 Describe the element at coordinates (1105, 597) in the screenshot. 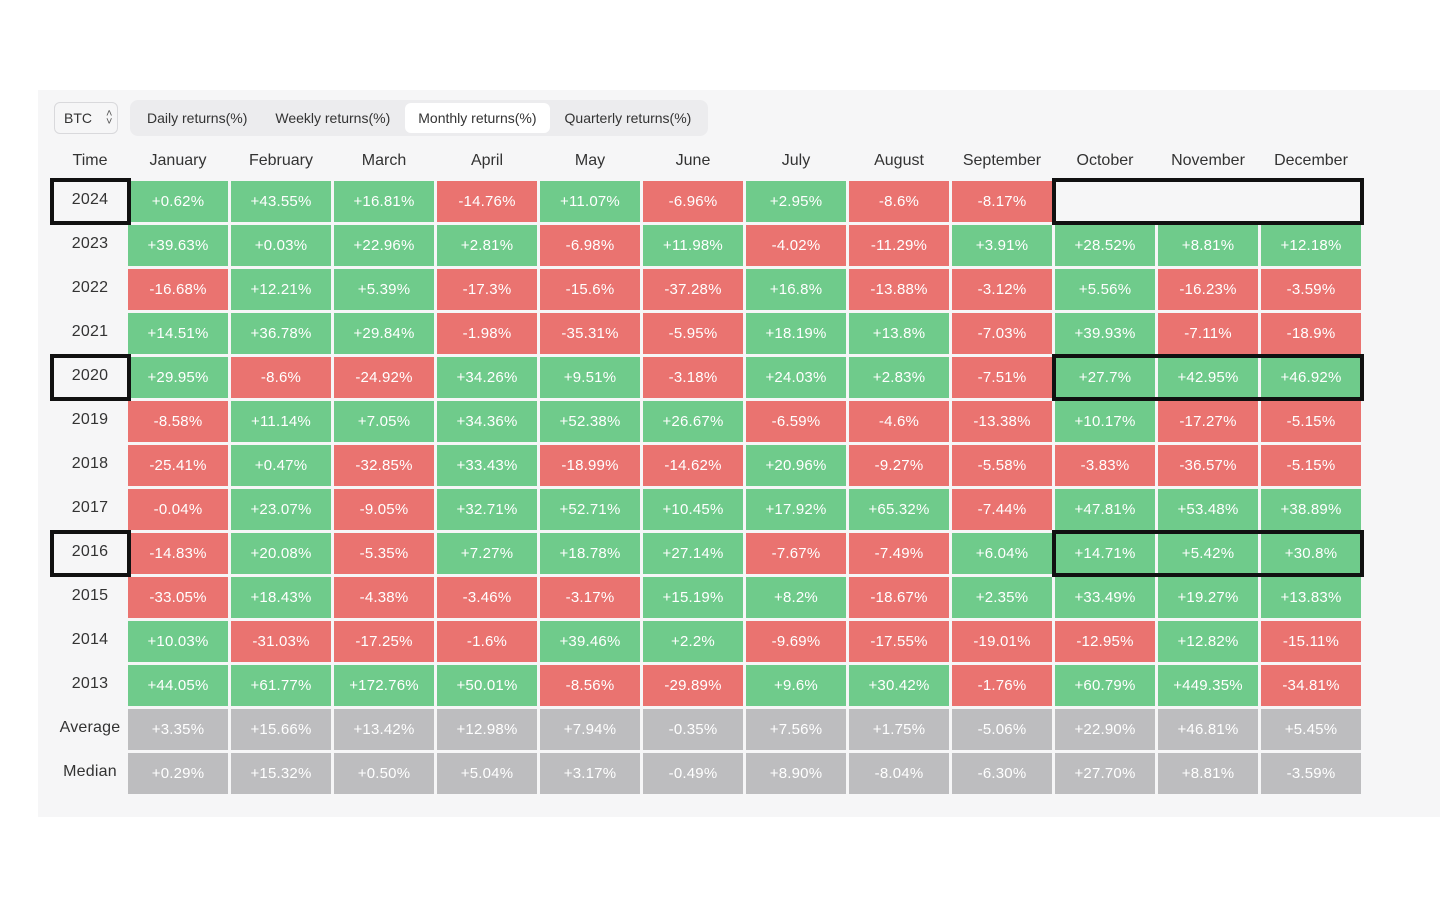

I see `return-cell: +33.49%` at that location.